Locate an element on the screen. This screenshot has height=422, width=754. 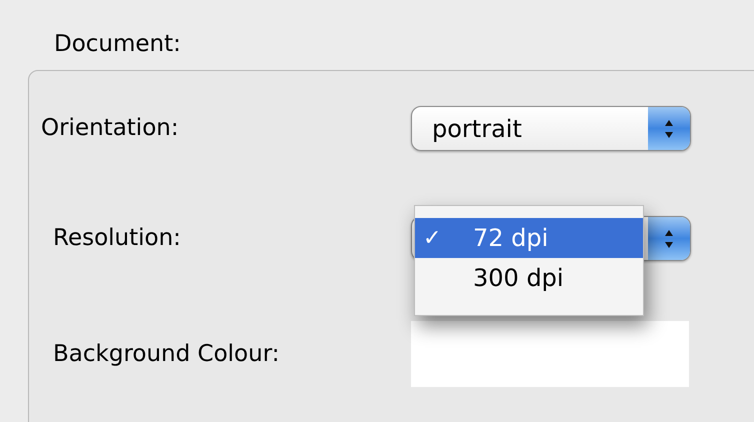
field-label: Resolution: is located at coordinates (117, 239).